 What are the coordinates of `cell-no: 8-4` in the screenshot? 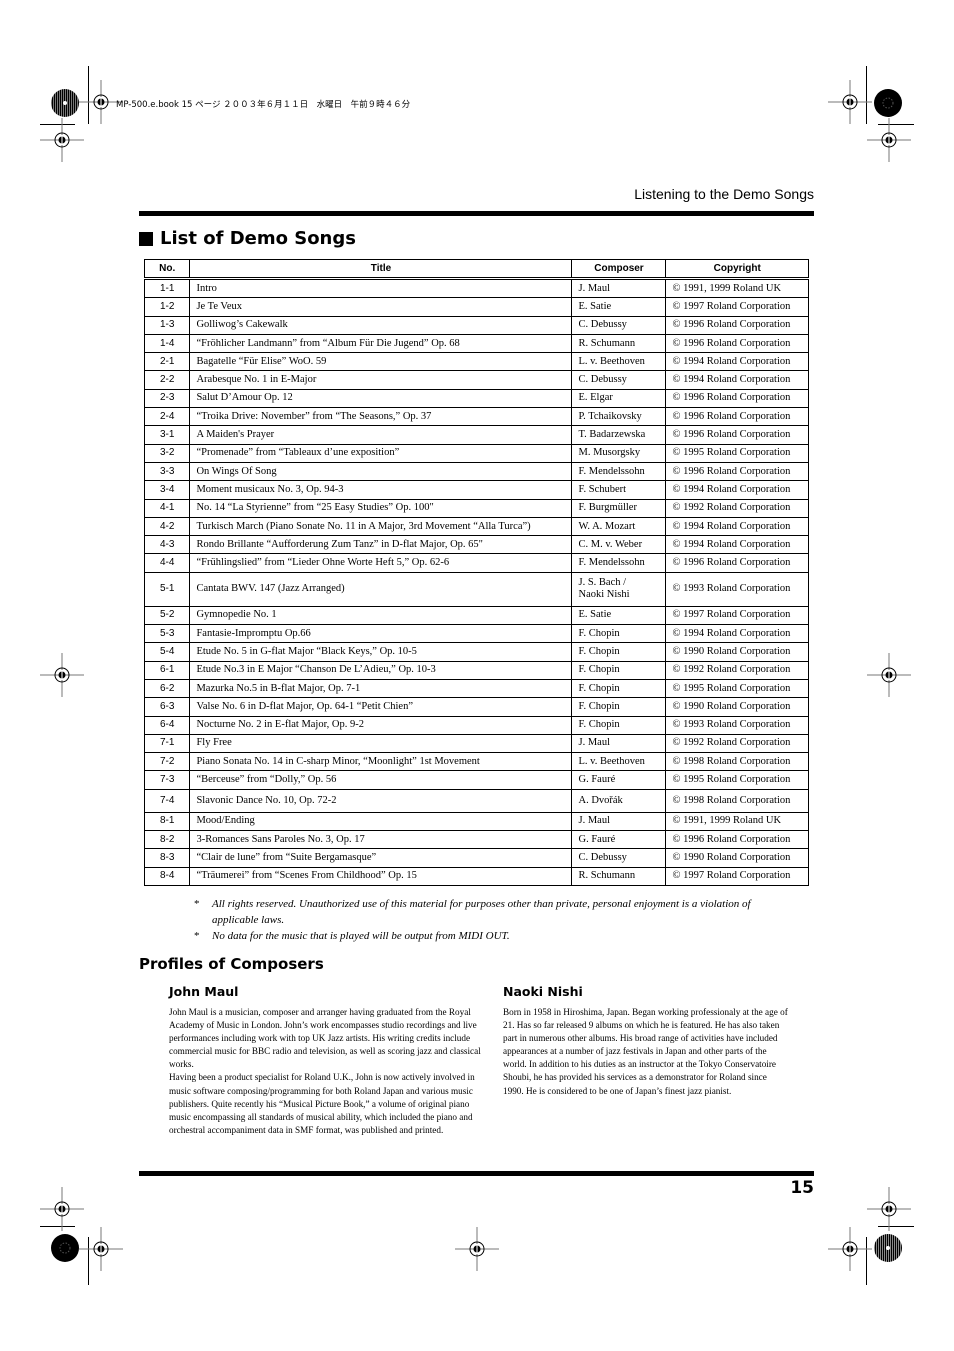 It's located at (167, 876).